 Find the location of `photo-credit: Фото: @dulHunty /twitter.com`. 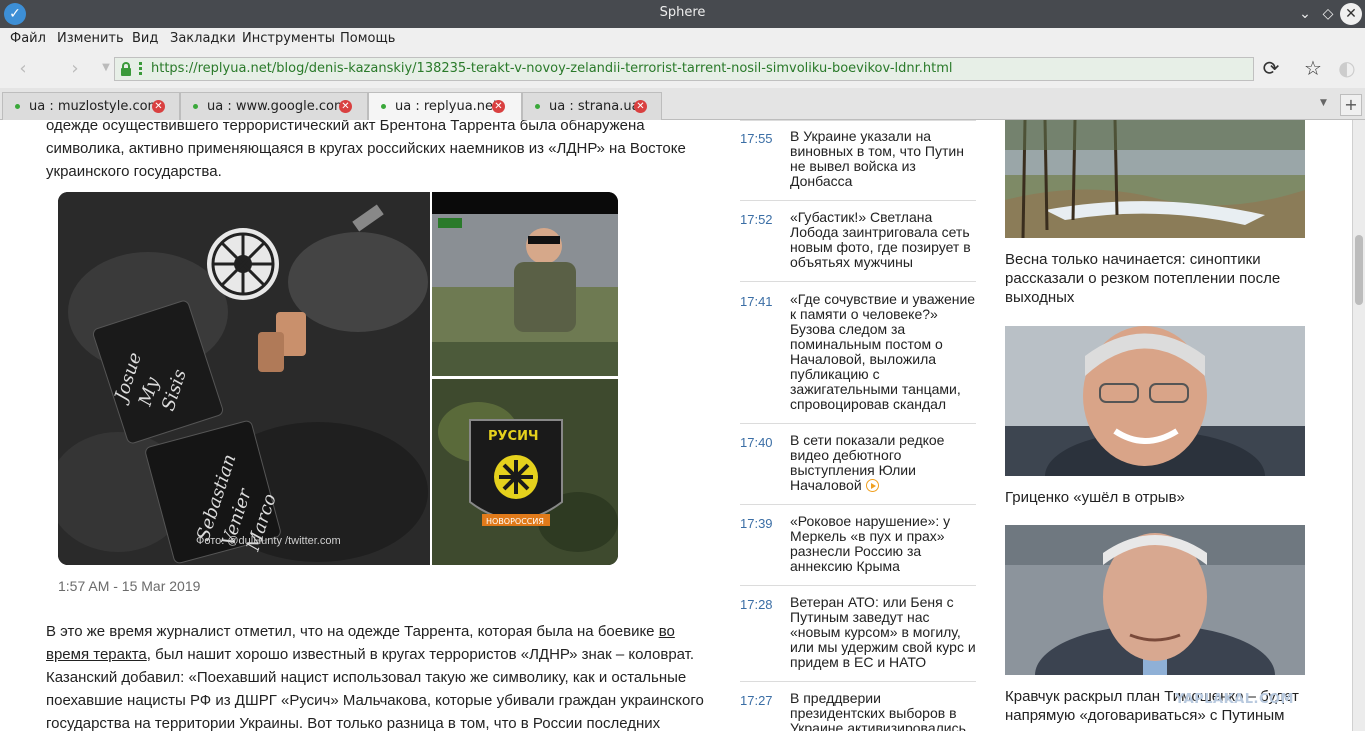

photo-credit: Фото: @dulHunty /twitter.com is located at coordinates (268, 541).